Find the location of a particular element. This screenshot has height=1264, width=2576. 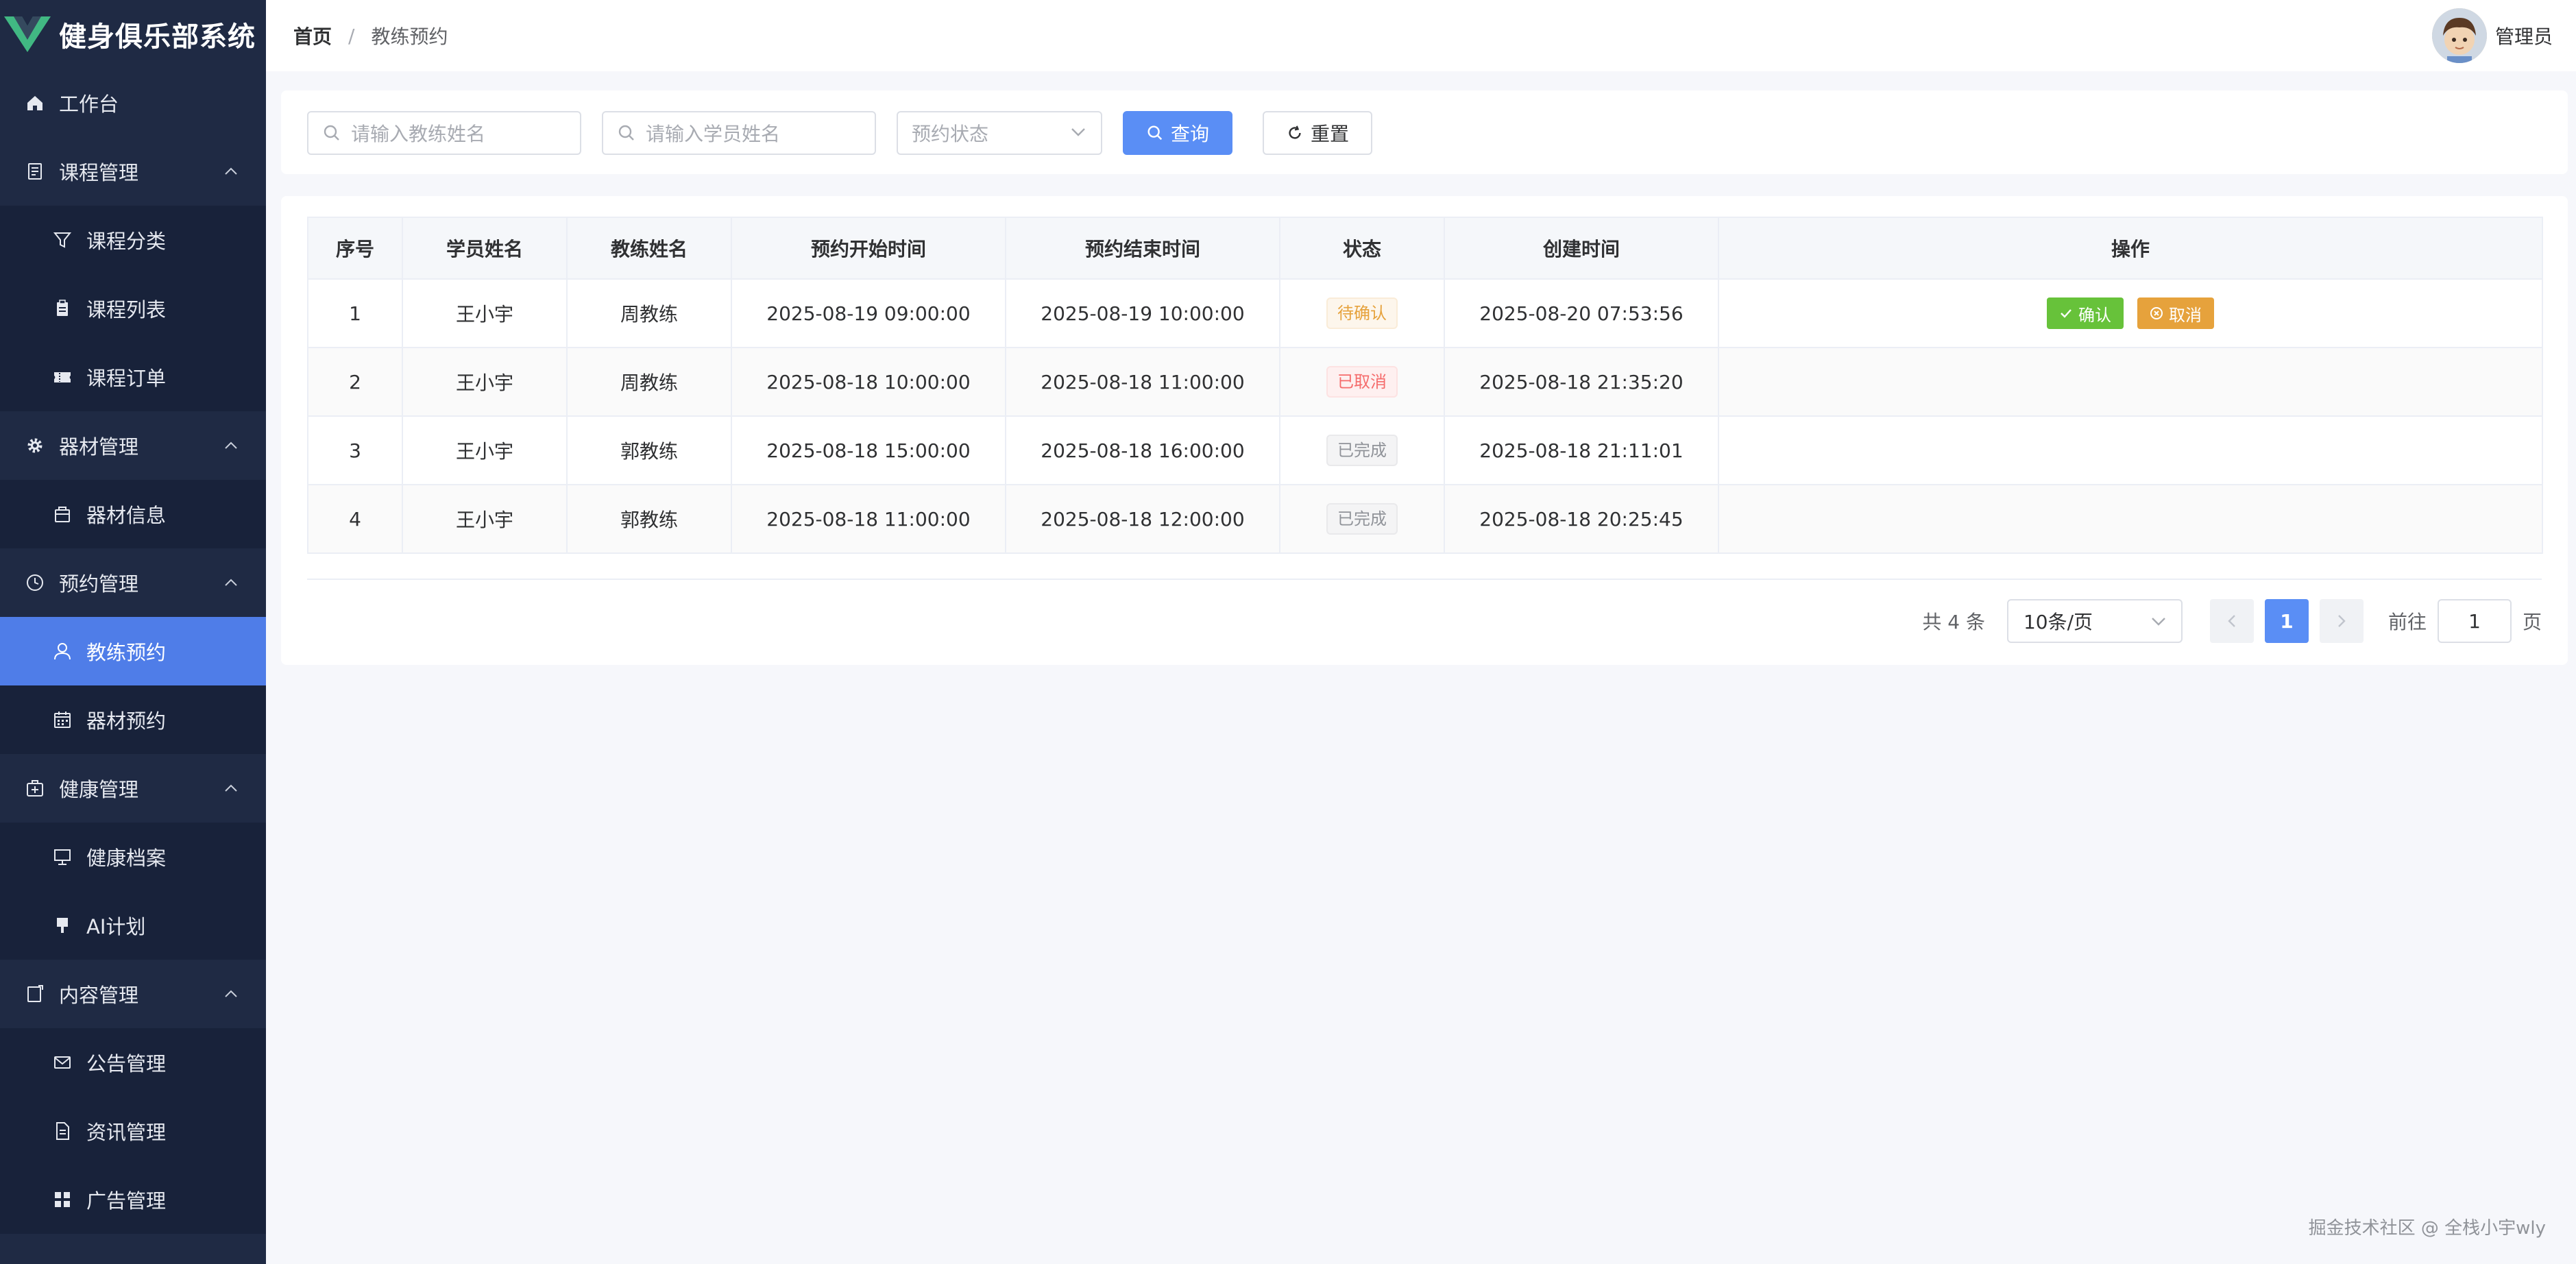

sidebar-item-2: 课程分类 is located at coordinates (133, 240).